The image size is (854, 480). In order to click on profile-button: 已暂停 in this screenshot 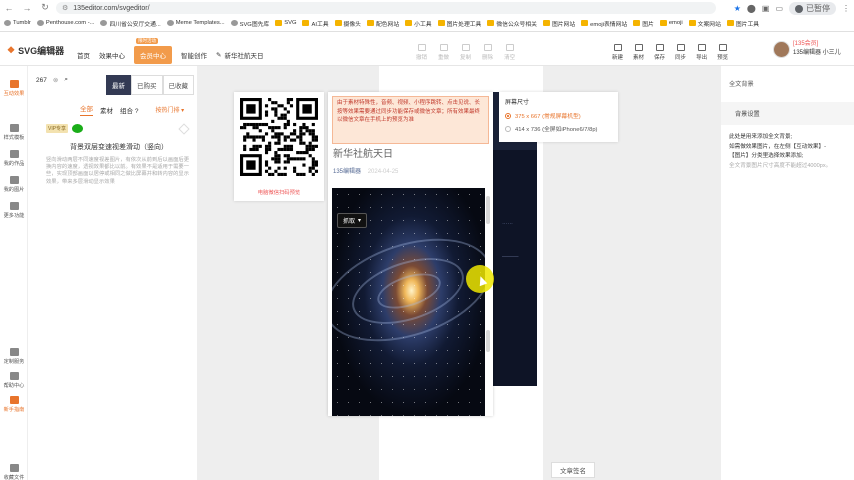, I will do `click(812, 8)`.